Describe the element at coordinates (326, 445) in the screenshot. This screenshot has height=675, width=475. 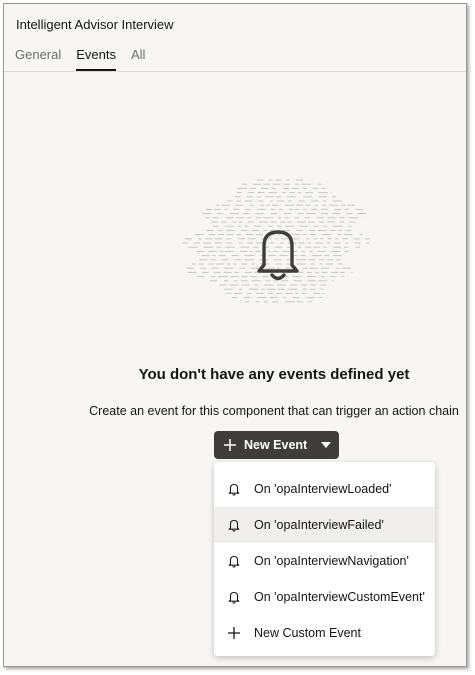
I see `caret-down-icon` at that location.